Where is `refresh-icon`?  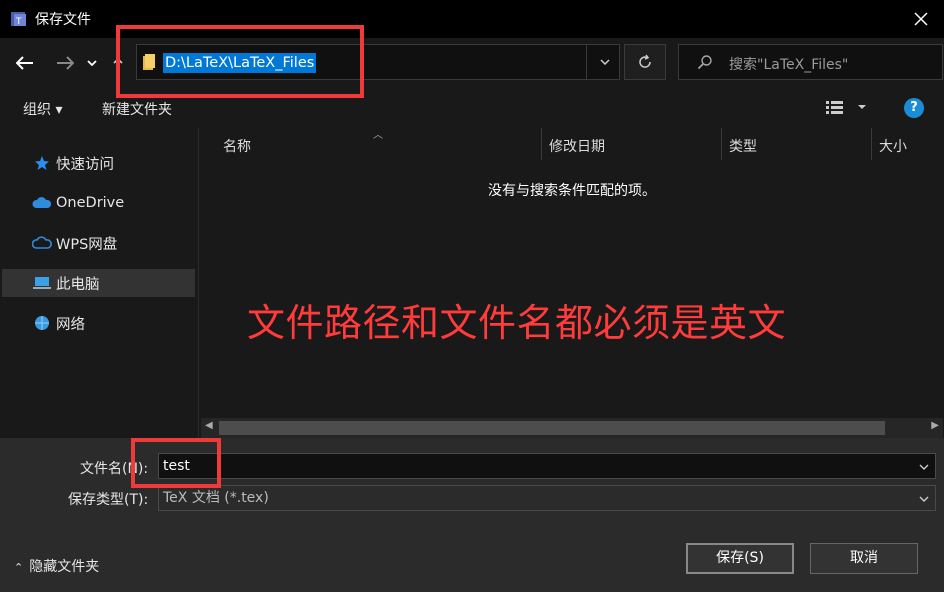 refresh-icon is located at coordinates (645, 61).